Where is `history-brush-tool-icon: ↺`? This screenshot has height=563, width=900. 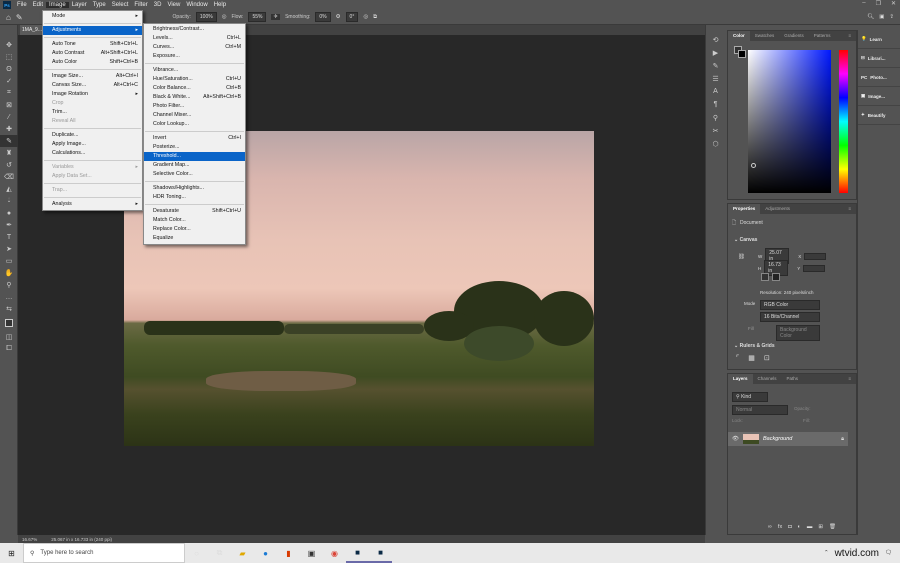 history-brush-tool-icon: ↺ is located at coordinates (9, 165).